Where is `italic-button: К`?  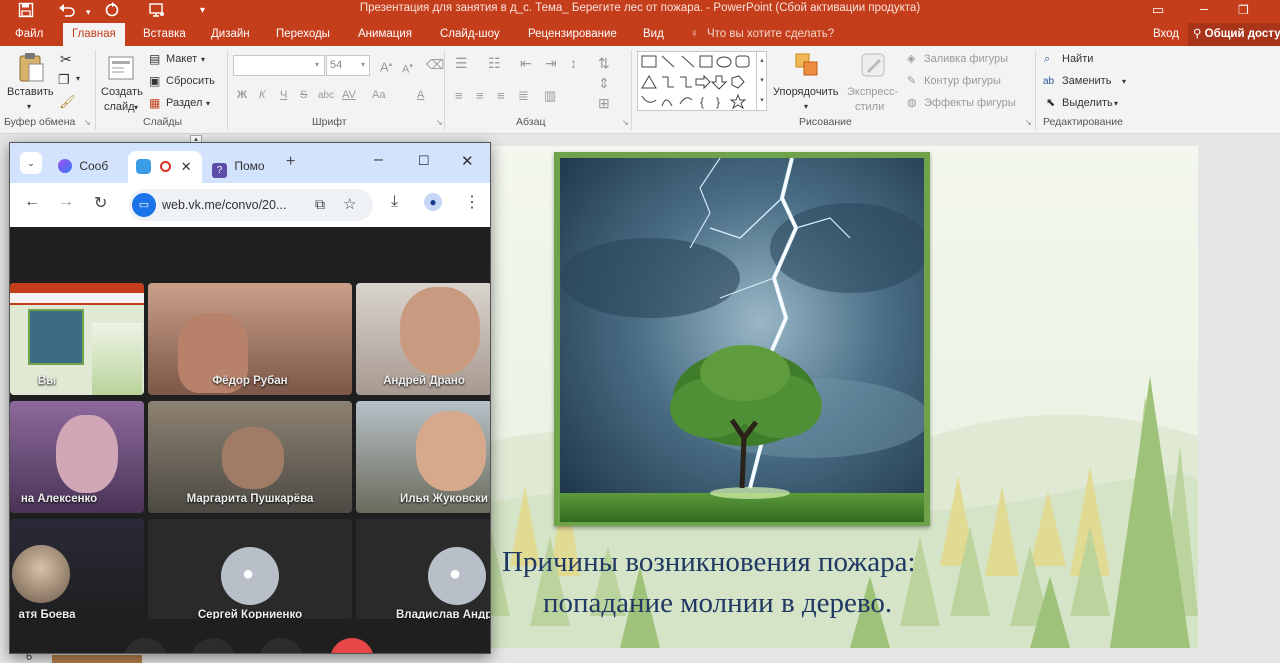
italic-button: К is located at coordinates (262, 95).